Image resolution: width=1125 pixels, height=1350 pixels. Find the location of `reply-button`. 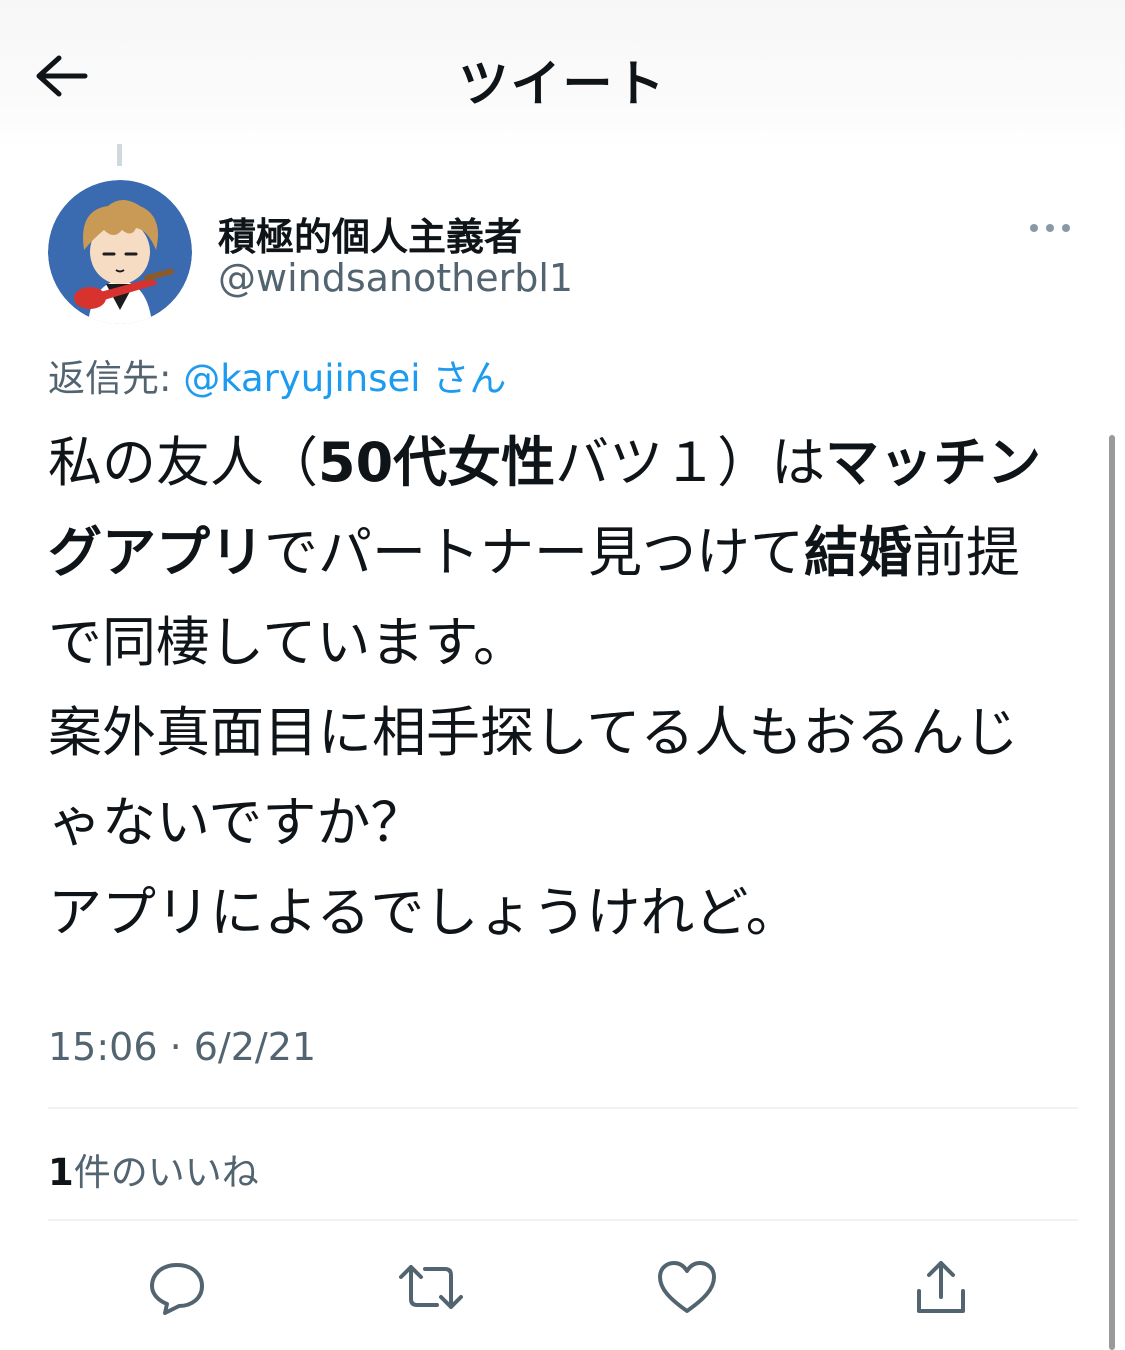

reply-button is located at coordinates (177, 1287).